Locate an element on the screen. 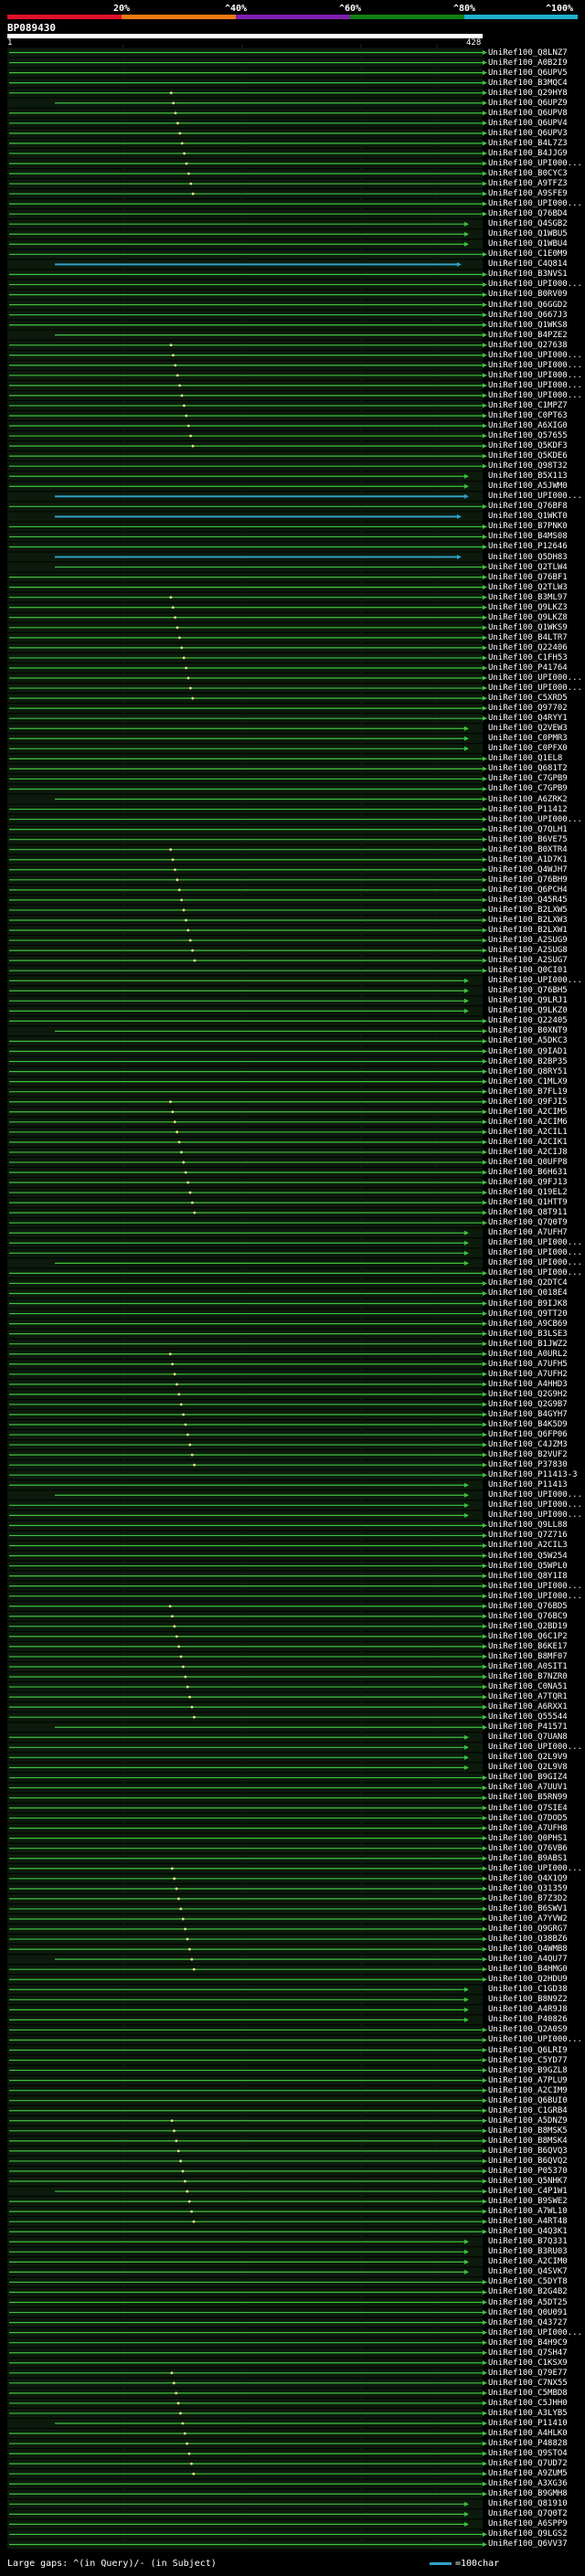  hit-label: UniRef100_Q76BH9 is located at coordinates (528, 880).